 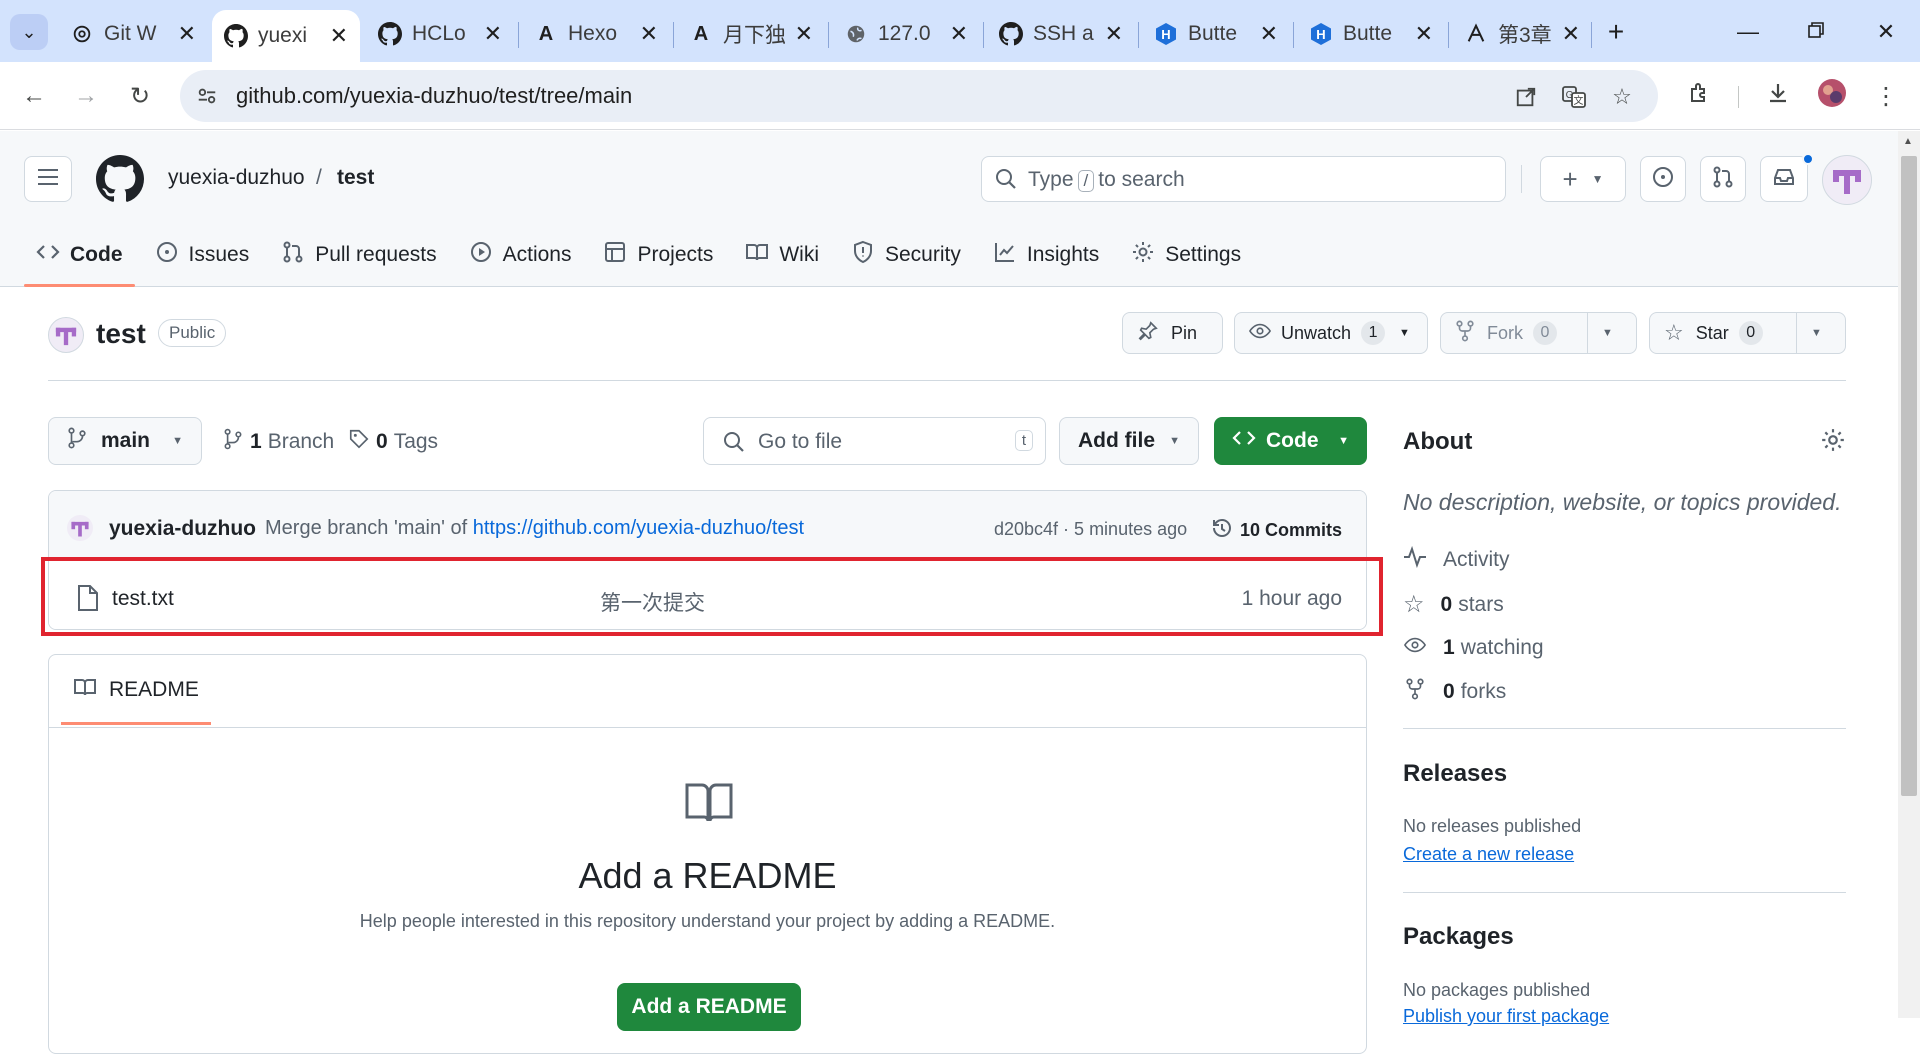 I want to click on tags-link: 0 Tags, so click(x=393, y=442).